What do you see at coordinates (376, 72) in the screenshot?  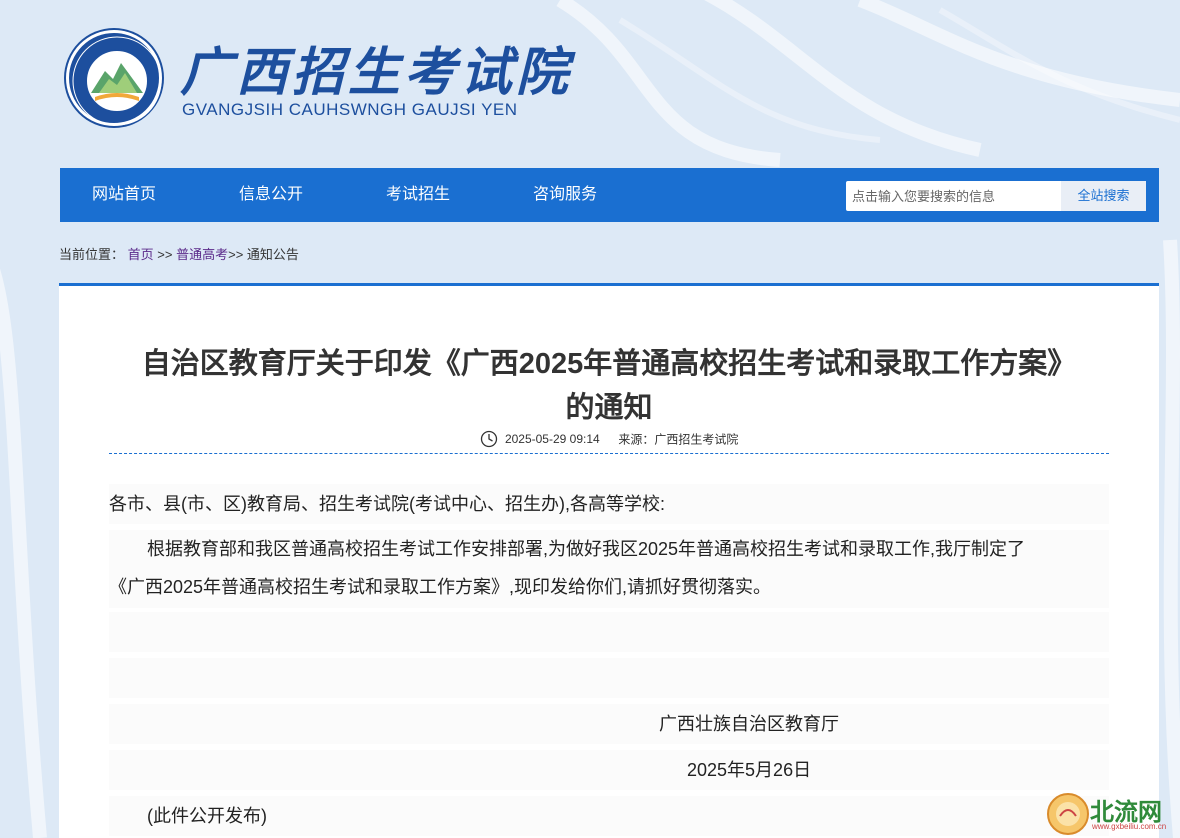 I see `site-name-chinese: 广西招生考试院` at bounding box center [376, 72].